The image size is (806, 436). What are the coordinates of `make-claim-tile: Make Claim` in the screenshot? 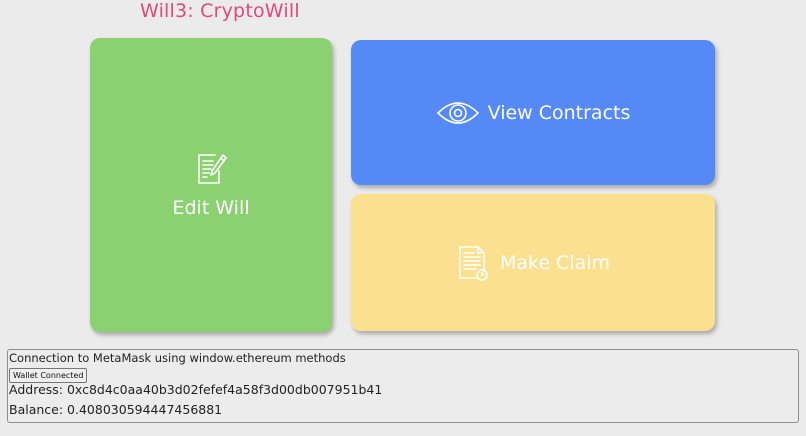 It's located at (533, 262).